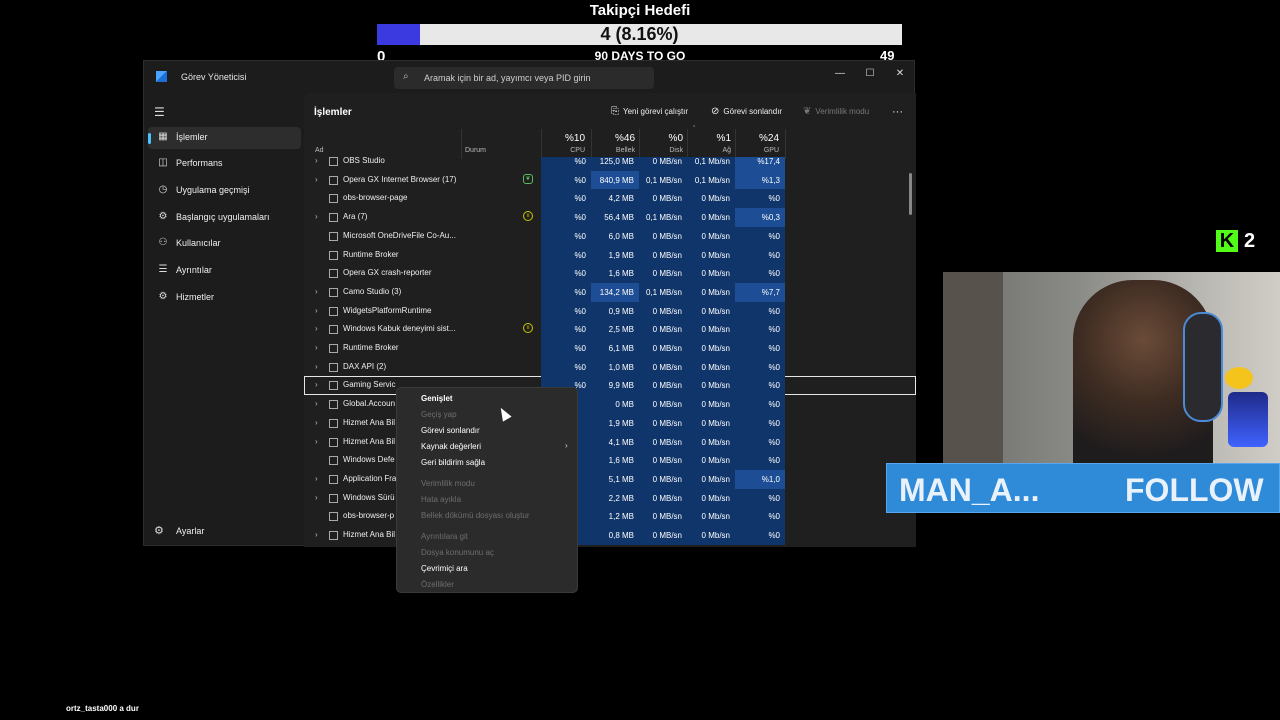  What do you see at coordinates (709, 150) in the screenshot?
I see `column-network: Ağ` at bounding box center [709, 150].